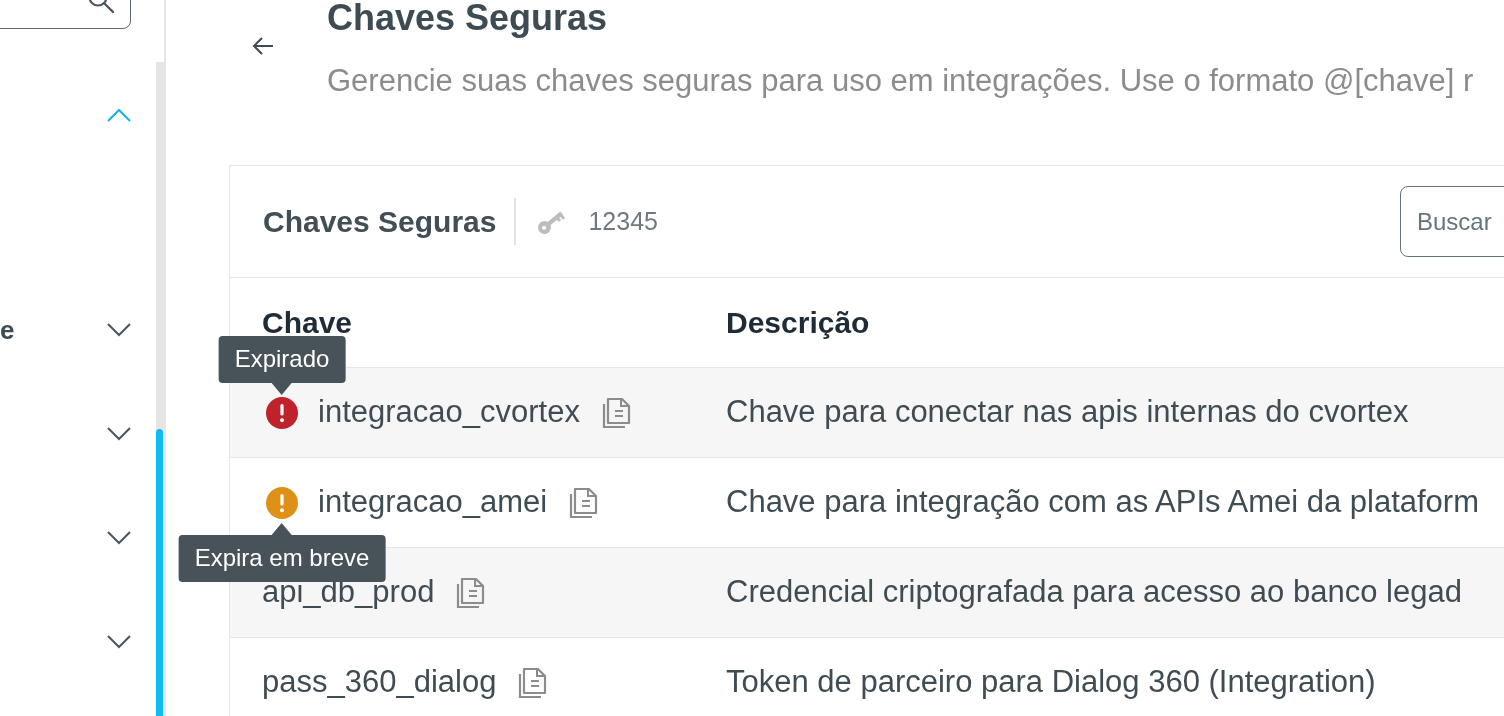  What do you see at coordinates (468, 18) in the screenshot?
I see `page-title: Chaves Seguras` at bounding box center [468, 18].